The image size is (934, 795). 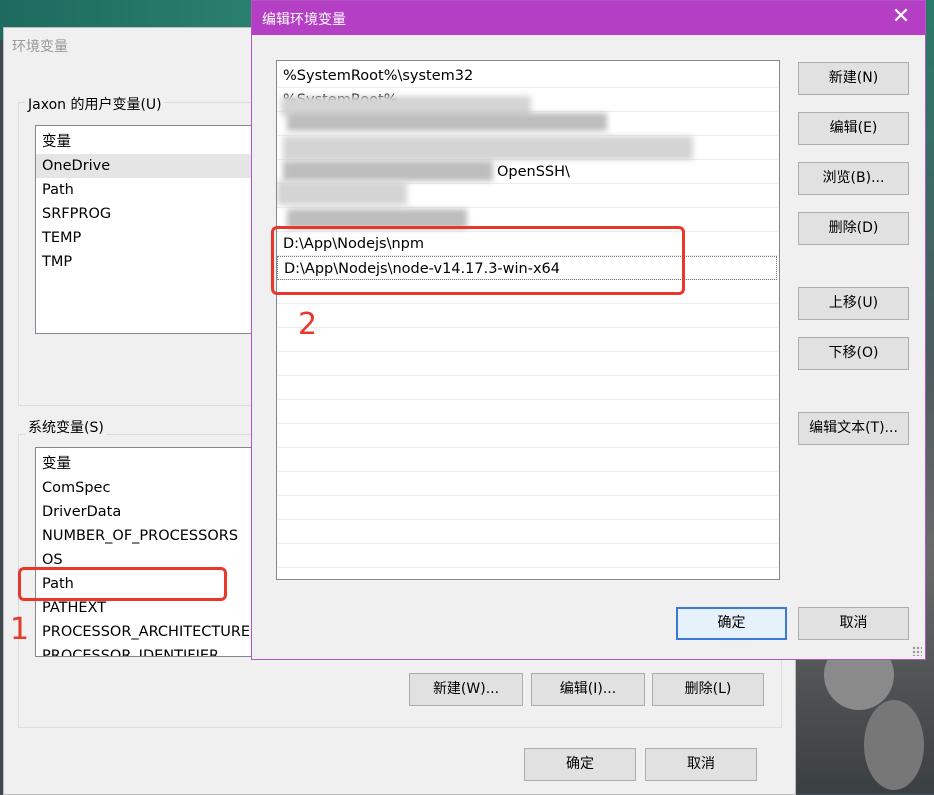 What do you see at coordinates (95, 104) in the screenshot?
I see `user-variables-label: Jaxon 的用户变量(U)` at bounding box center [95, 104].